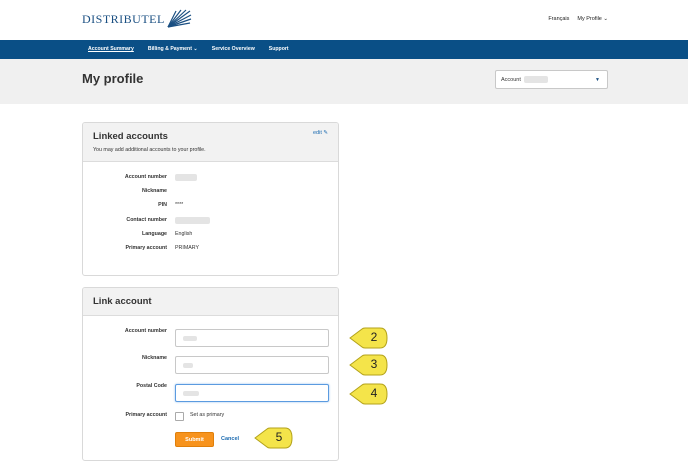 The image size is (688, 463). What do you see at coordinates (113, 78) in the screenshot?
I see `page-title: My profile` at bounding box center [113, 78].